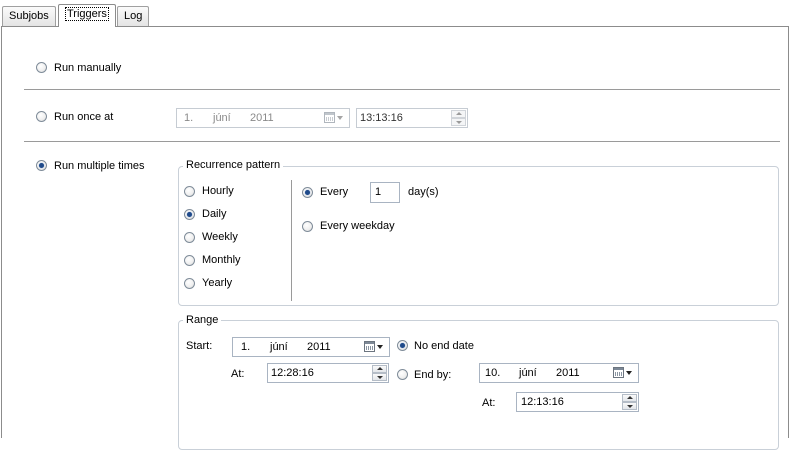  Describe the element at coordinates (279, 347) in the screenshot. I see `range-start-month: júní` at that location.